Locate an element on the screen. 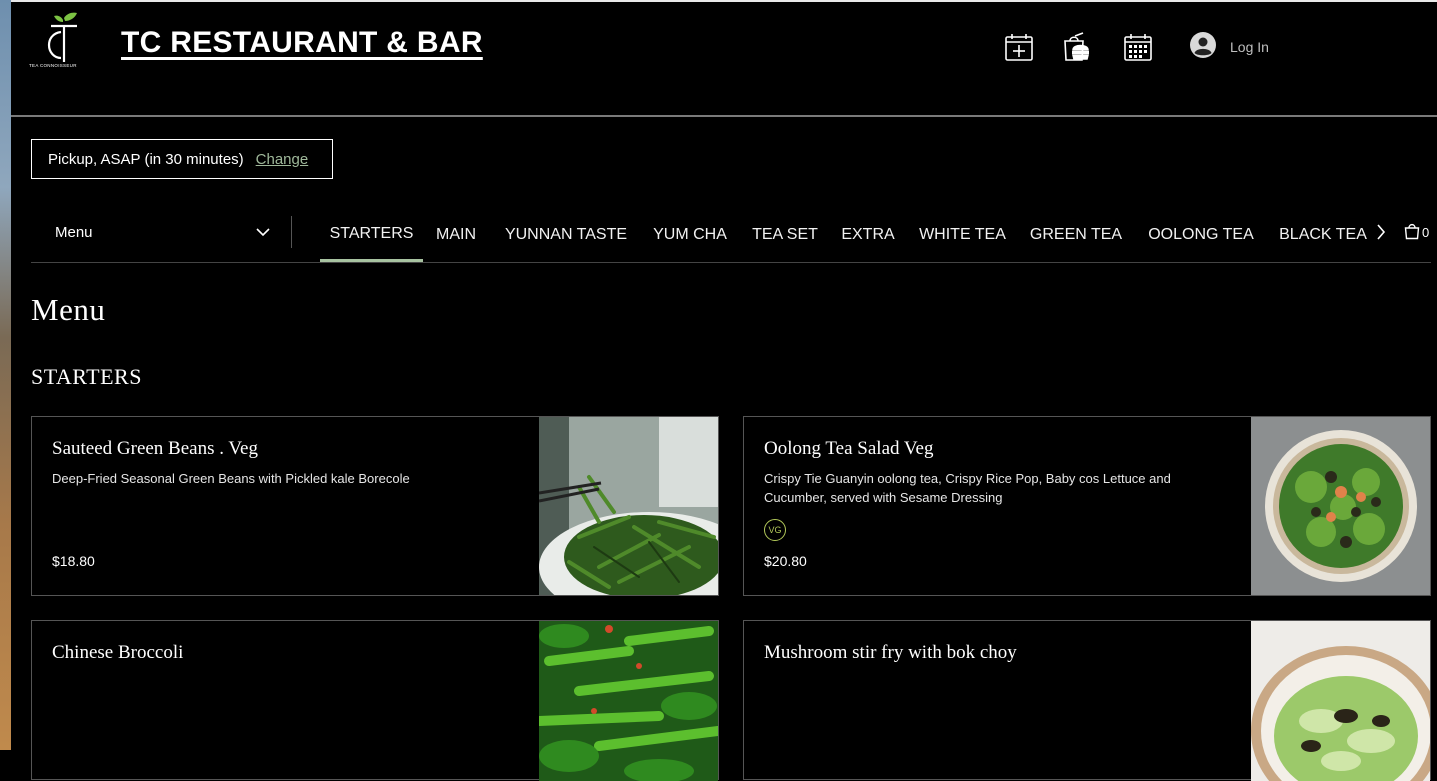 This screenshot has height=781, width=1437. mushroom-bok-choy-photo is located at coordinates (1340, 701).